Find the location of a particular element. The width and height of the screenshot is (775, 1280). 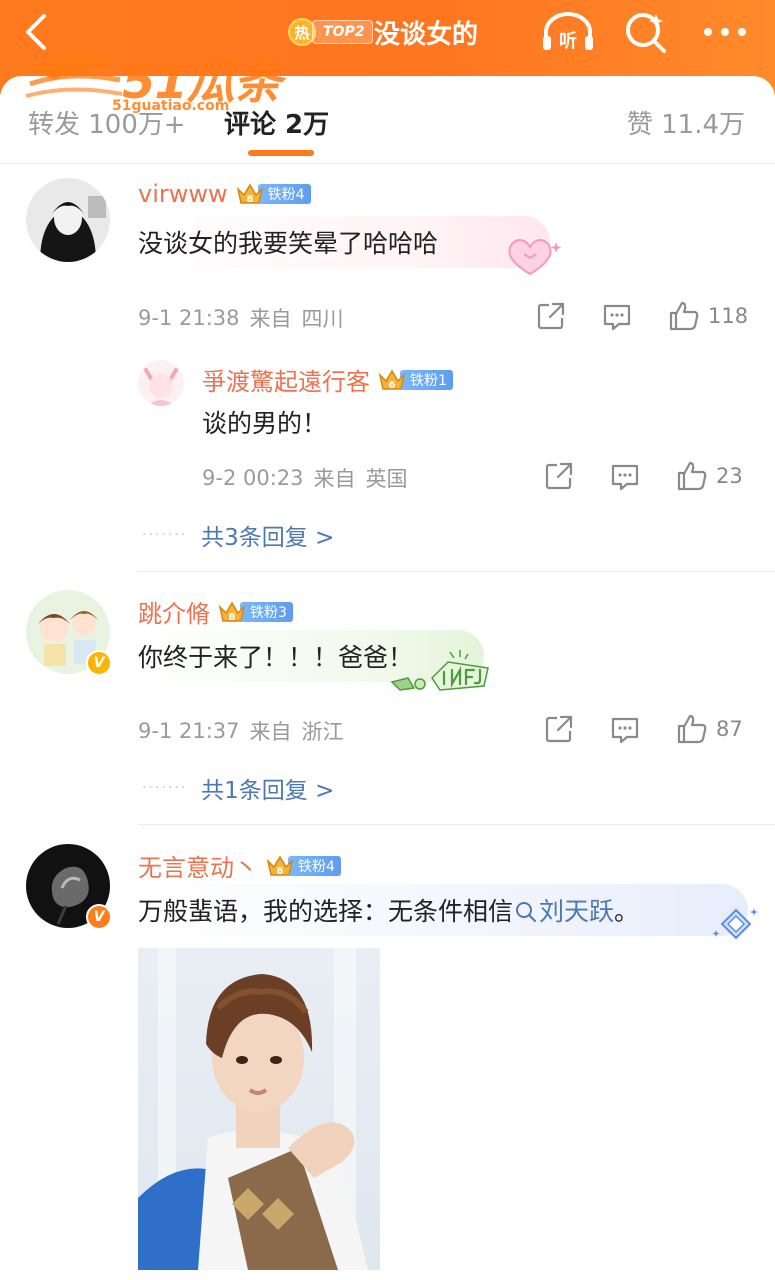

avatar is located at coordinates (68, 220).